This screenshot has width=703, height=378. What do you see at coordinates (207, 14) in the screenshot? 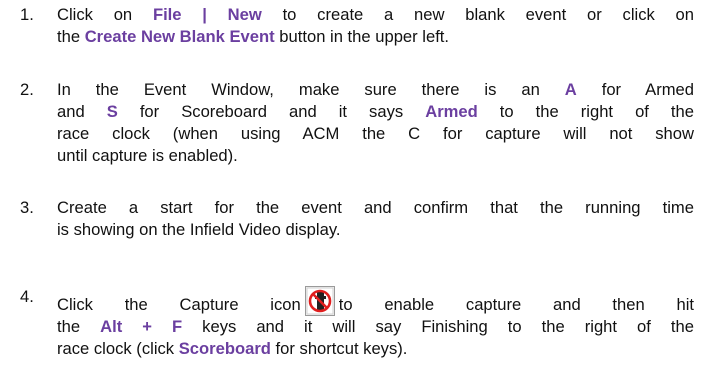
I see `menu-path-file-new: File | New` at bounding box center [207, 14].